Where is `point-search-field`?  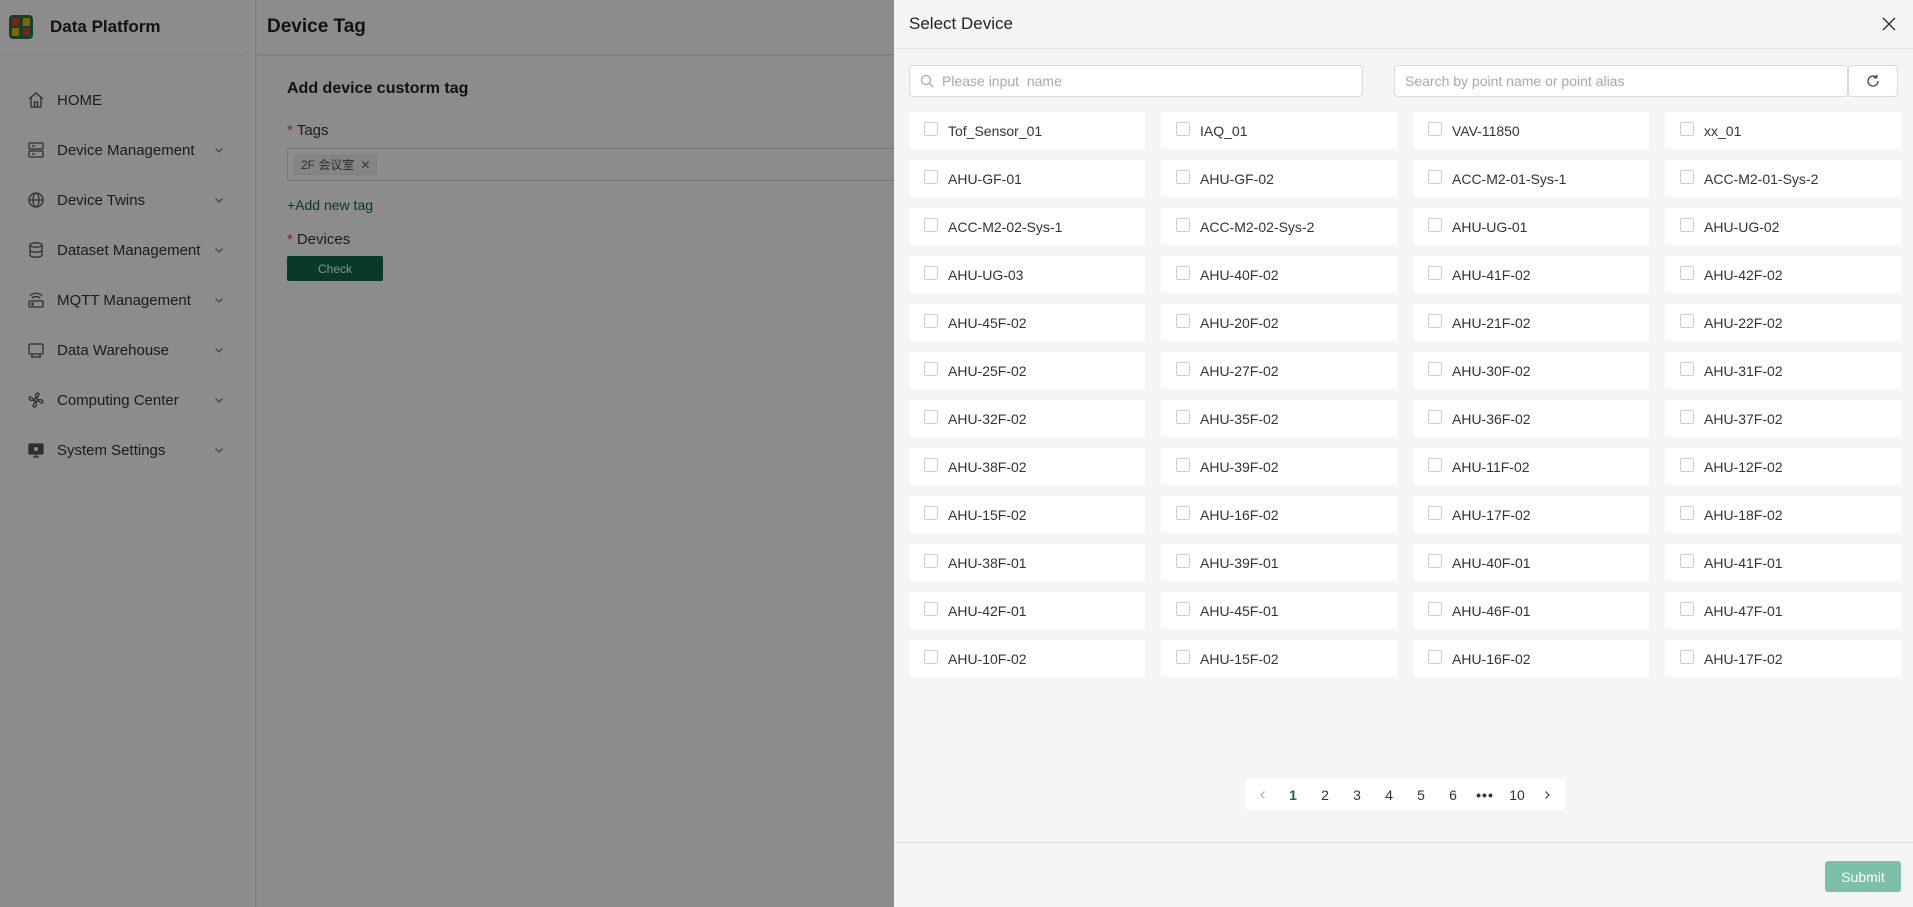
point-search-field is located at coordinates (1621, 81).